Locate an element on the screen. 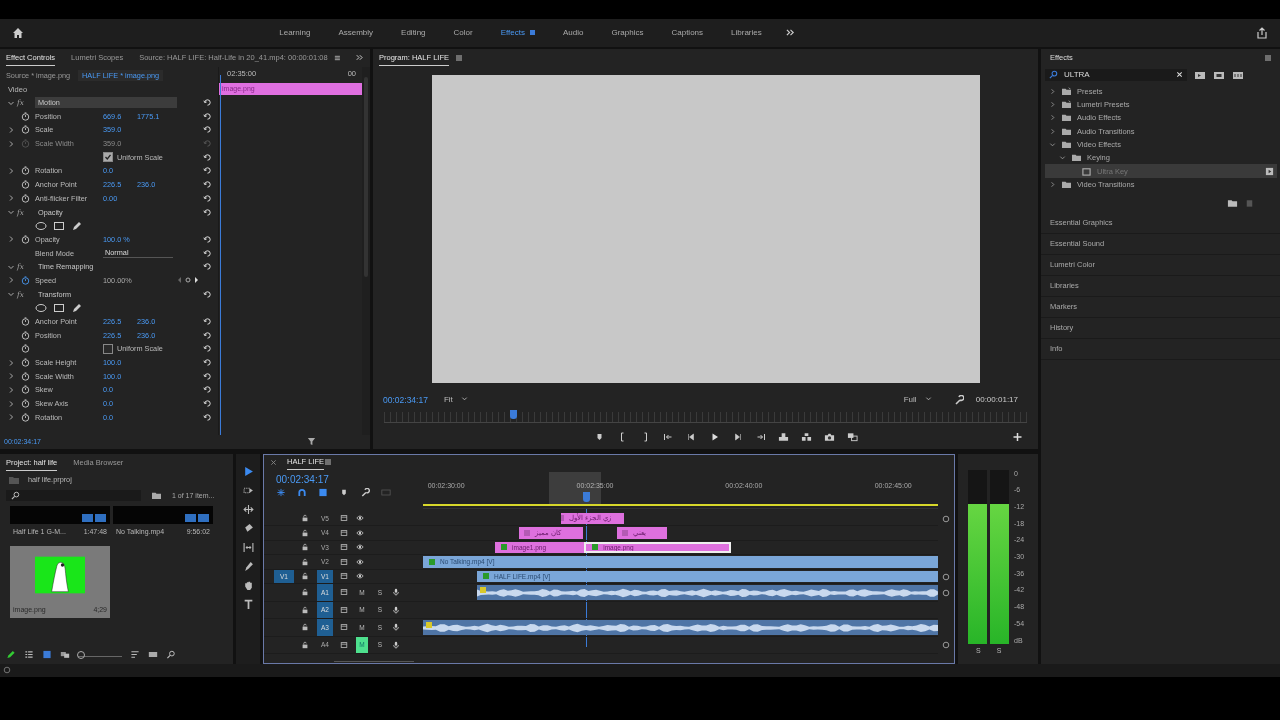 Image resolution: width=1280 pixels, height=720 pixels. rectangle-mask-icon is located at coordinates (59, 225).